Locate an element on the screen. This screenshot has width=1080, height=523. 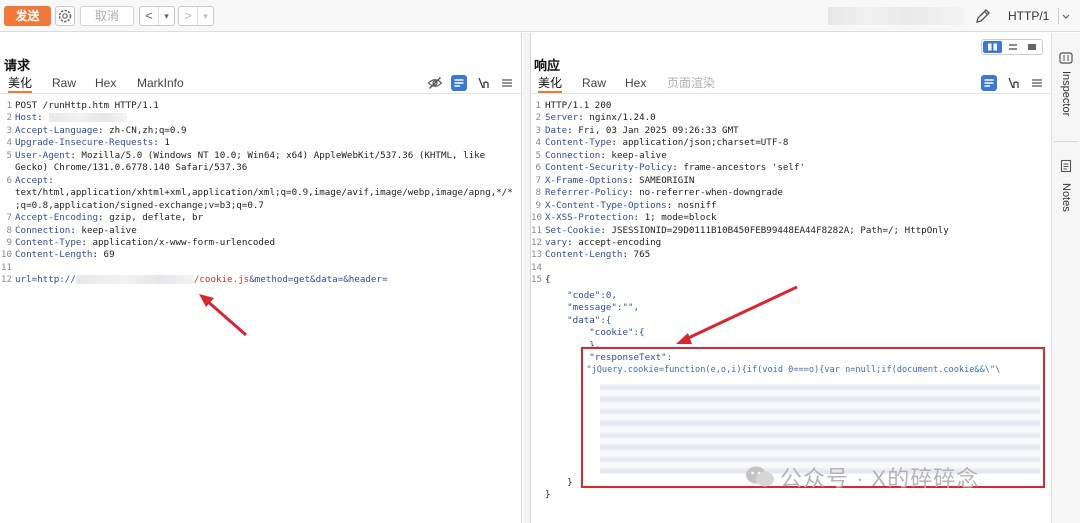
forward-button: > is located at coordinates (188, 16).